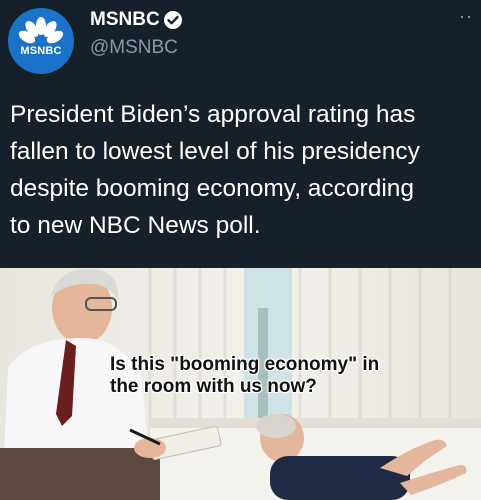  Describe the element at coordinates (41, 30) in the screenshot. I see `peacock-logo-icon` at that location.